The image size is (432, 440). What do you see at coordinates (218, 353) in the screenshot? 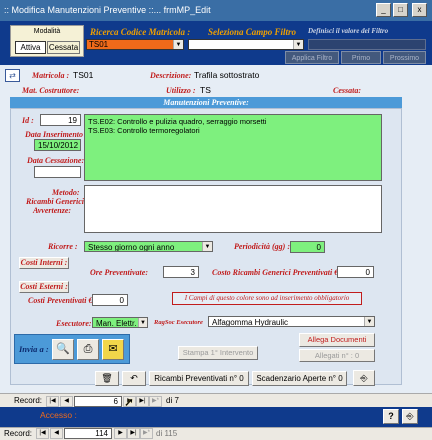
I see `stampa-button: Stampa 1° Intervento` at bounding box center [218, 353].